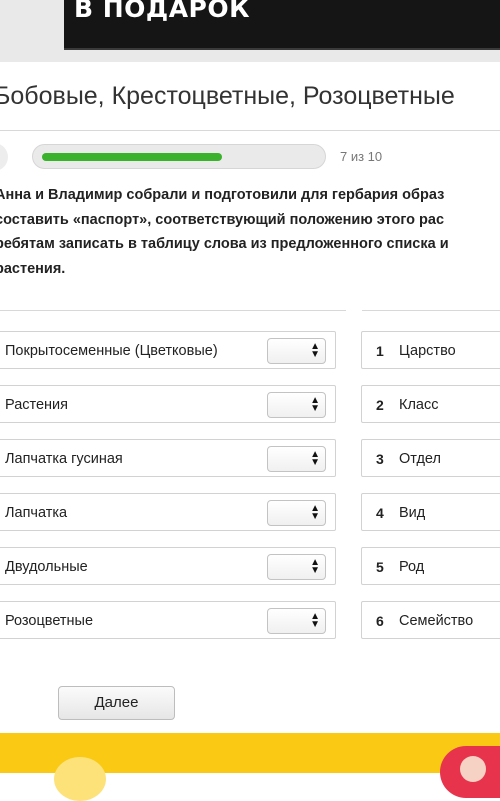  I want to click on category-row: 4 Вид, so click(430, 512).